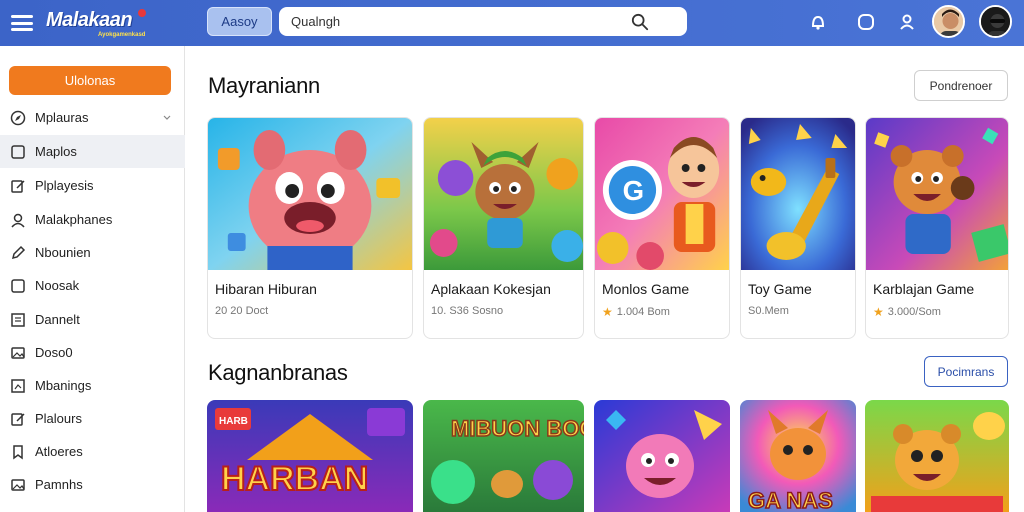 The image size is (1024, 512). Describe the element at coordinates (59, 484) in the screenshot. I see `sidebar-item-label: Pamnhs` at that location.